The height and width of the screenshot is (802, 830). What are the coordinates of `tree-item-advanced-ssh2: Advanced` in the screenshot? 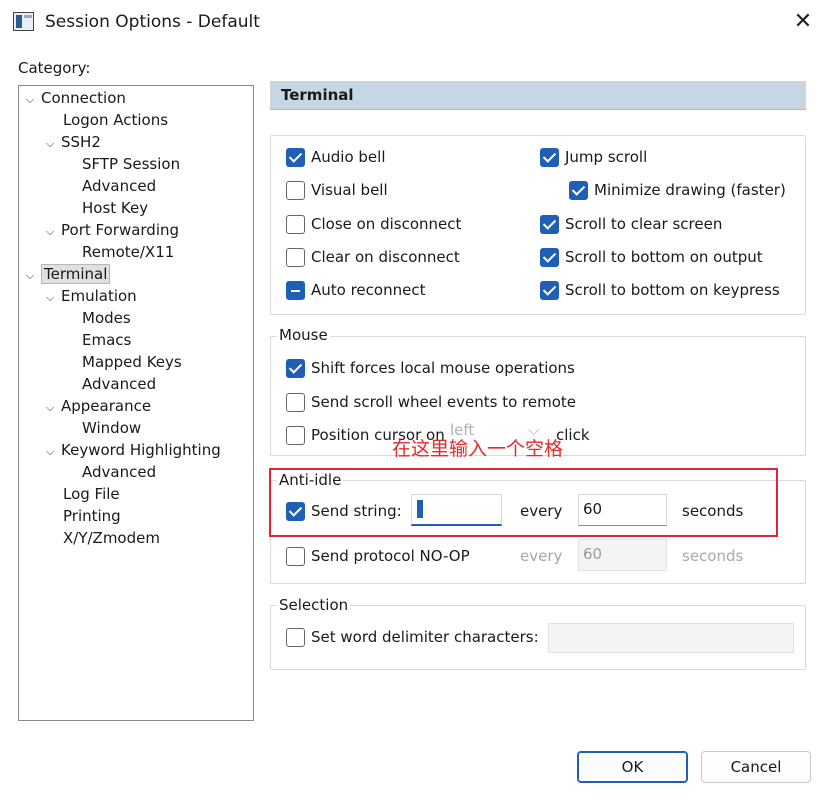 It's located at (119, 186).